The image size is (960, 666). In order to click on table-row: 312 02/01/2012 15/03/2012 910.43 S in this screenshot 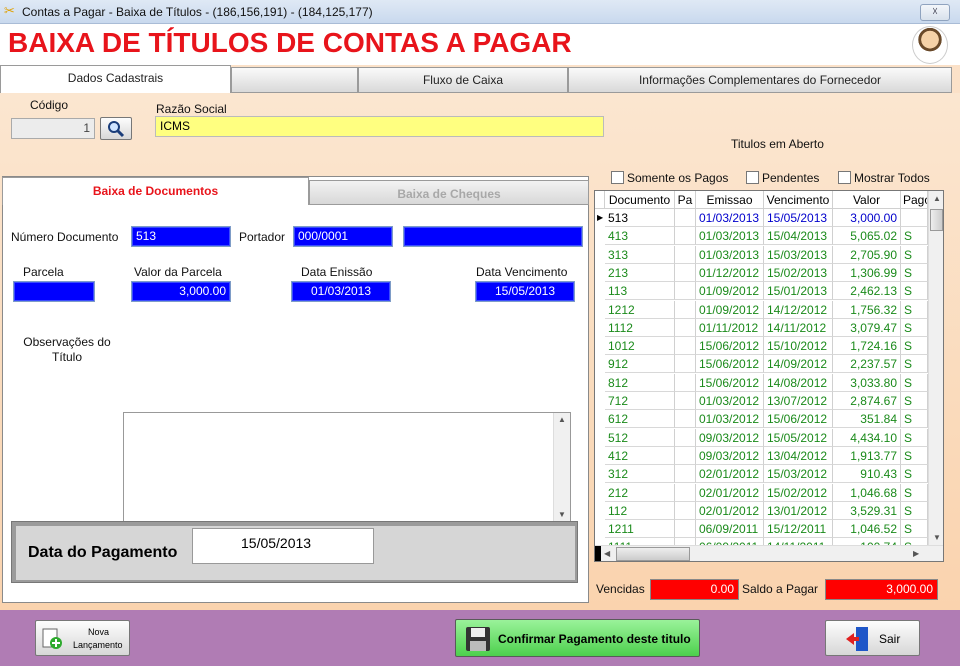, I will do `click(761, 474)`.